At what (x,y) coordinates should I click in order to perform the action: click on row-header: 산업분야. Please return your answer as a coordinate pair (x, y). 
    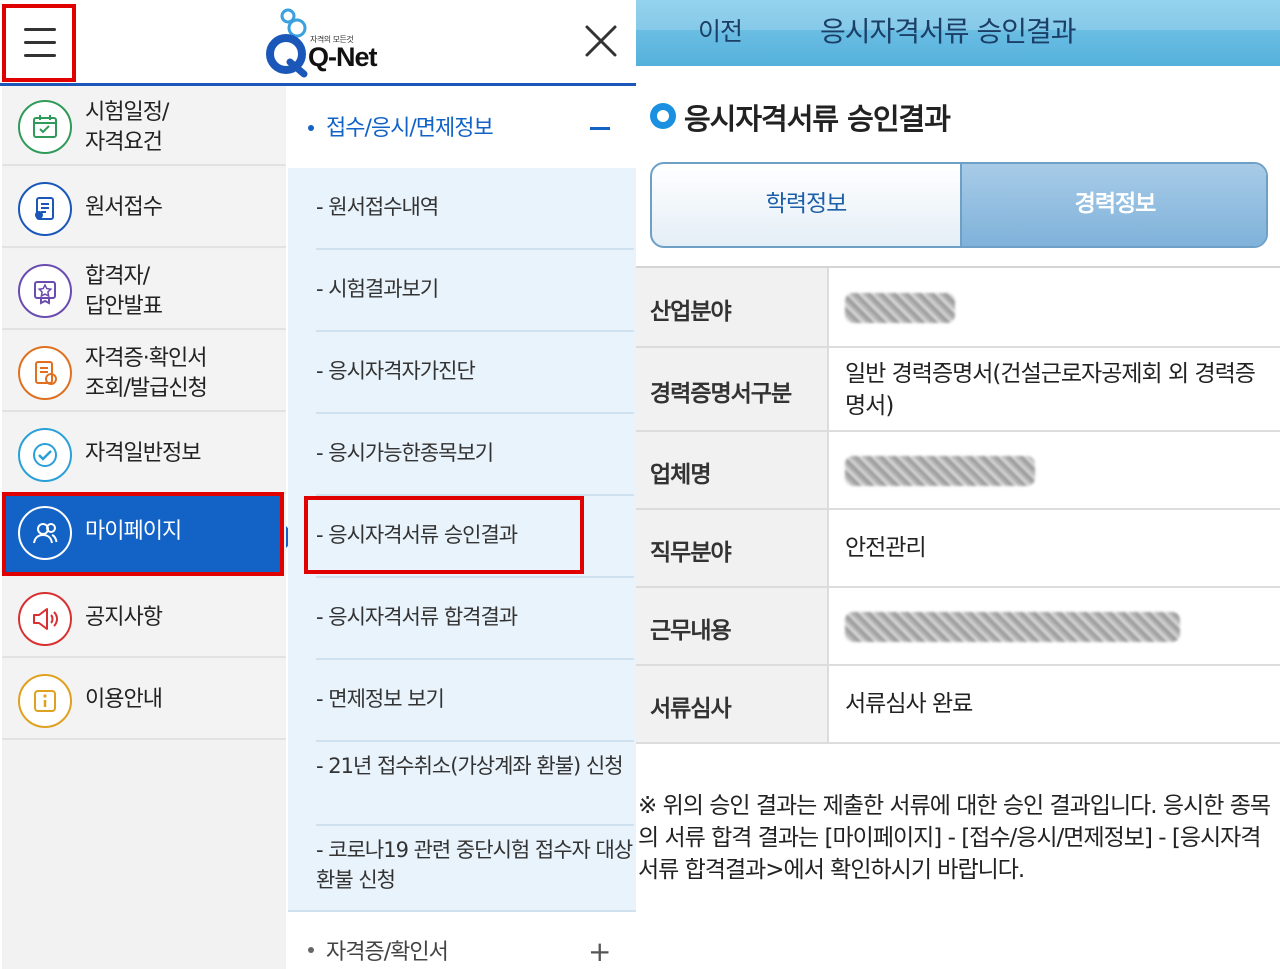
    Looking at the image, I should click on (732, 307).